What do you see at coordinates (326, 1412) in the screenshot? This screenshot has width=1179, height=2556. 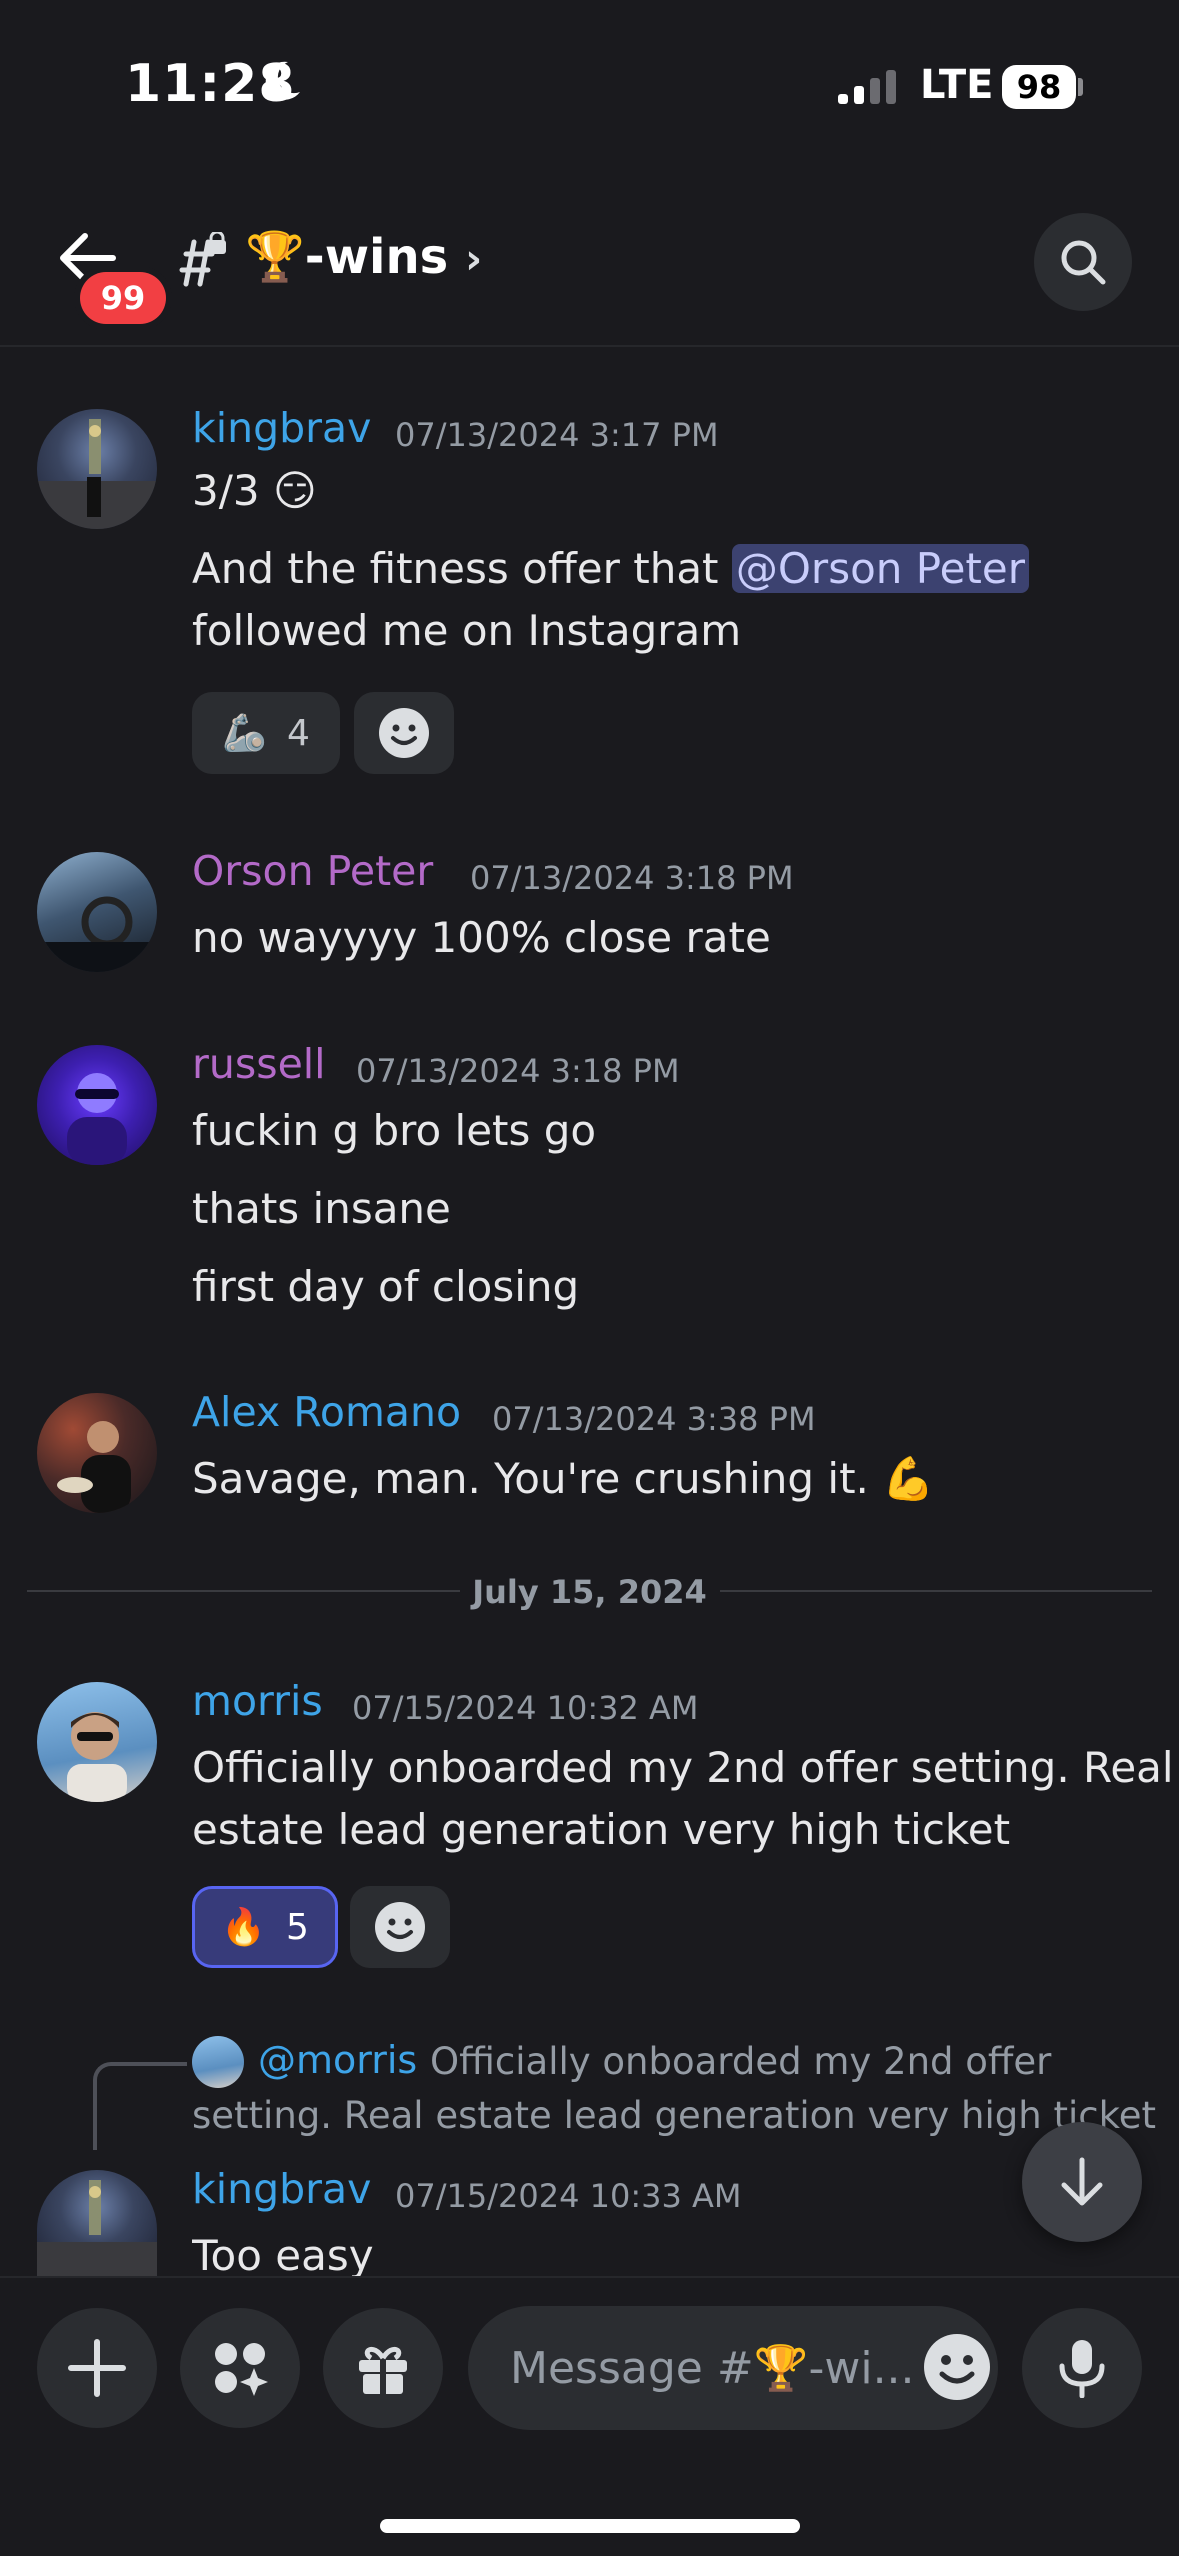 I see `username: Alex Romano` at bounding box center [326, 1412].